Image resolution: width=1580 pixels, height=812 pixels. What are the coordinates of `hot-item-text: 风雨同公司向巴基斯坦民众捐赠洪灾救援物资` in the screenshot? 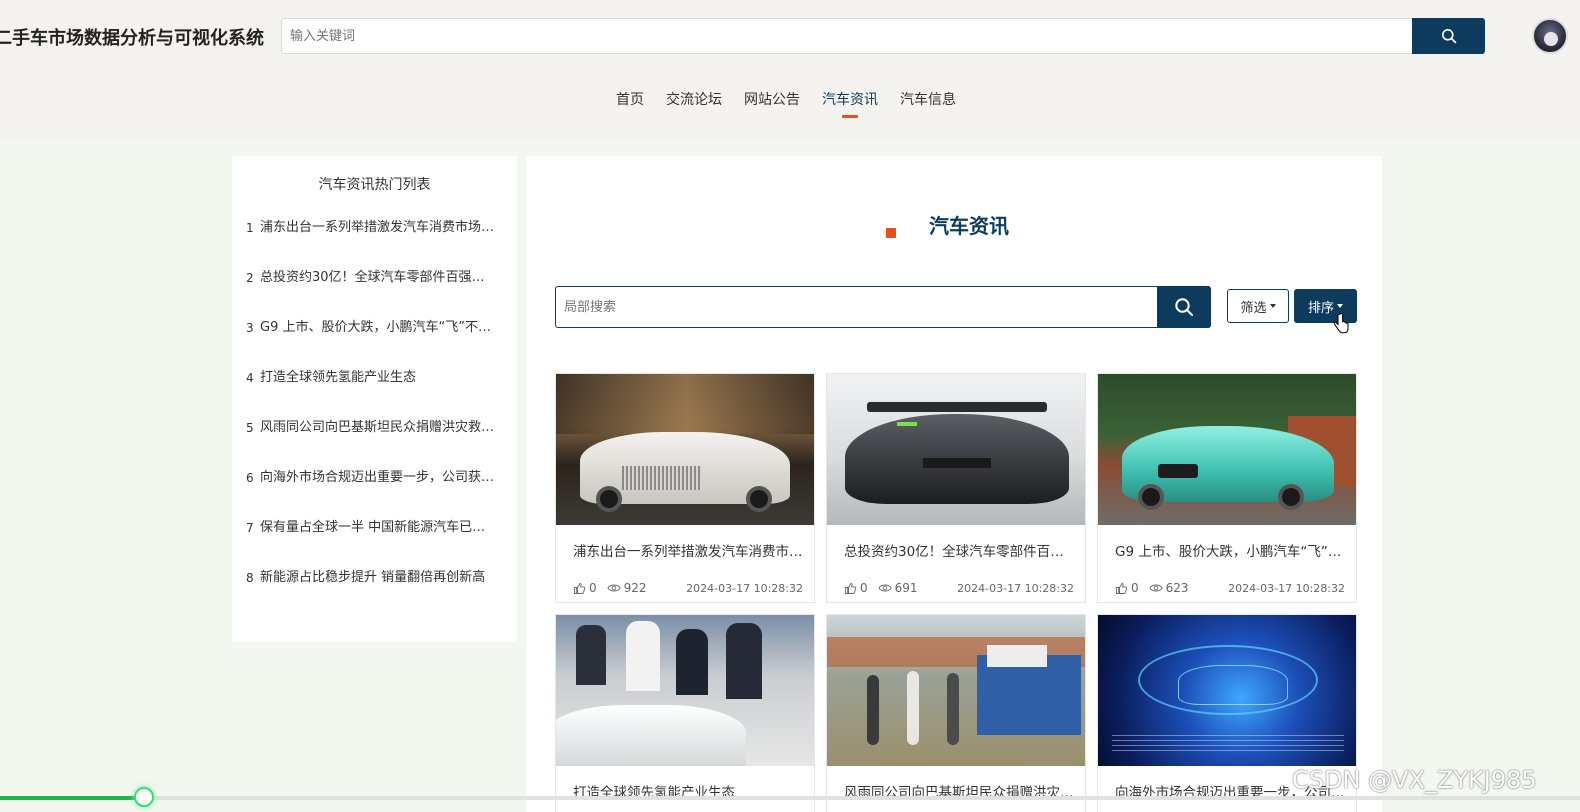 It's located at (378, 425).